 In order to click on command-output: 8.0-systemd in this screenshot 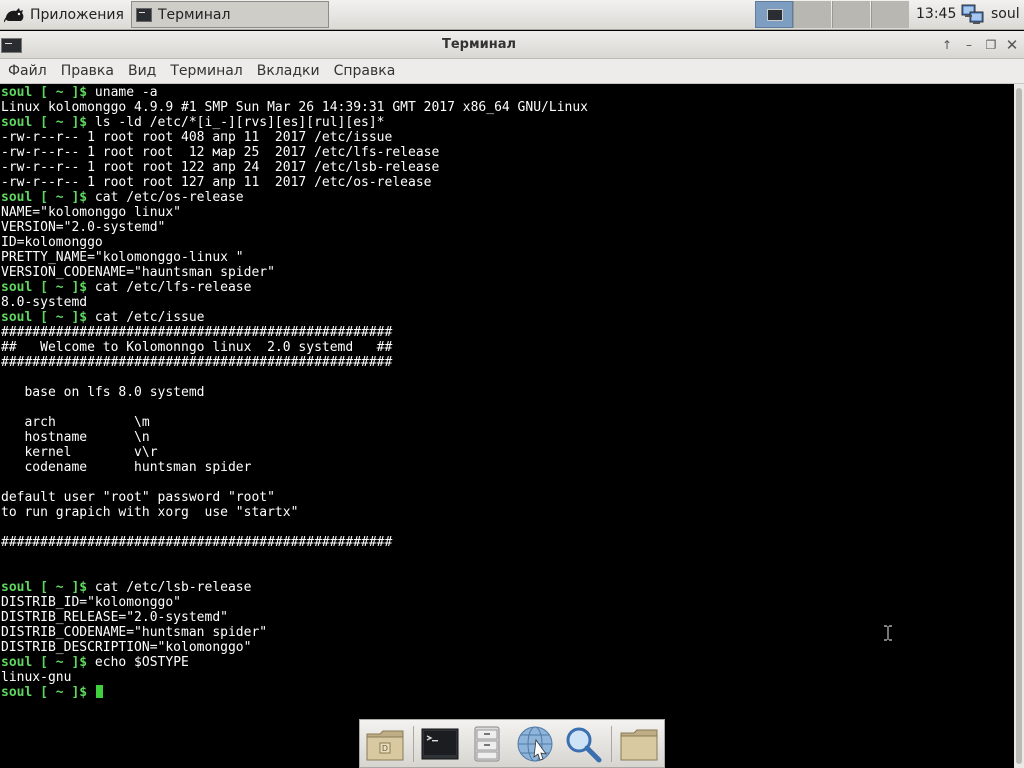, I will do `click(44, 302)`.